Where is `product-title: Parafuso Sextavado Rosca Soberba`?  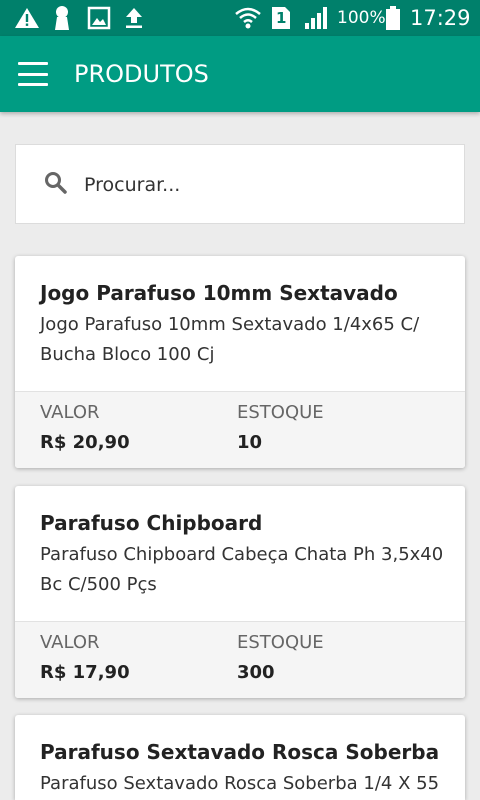 product-title: Parafuso Sextavado Rosca Soberba is located at coordinates (240, 752).